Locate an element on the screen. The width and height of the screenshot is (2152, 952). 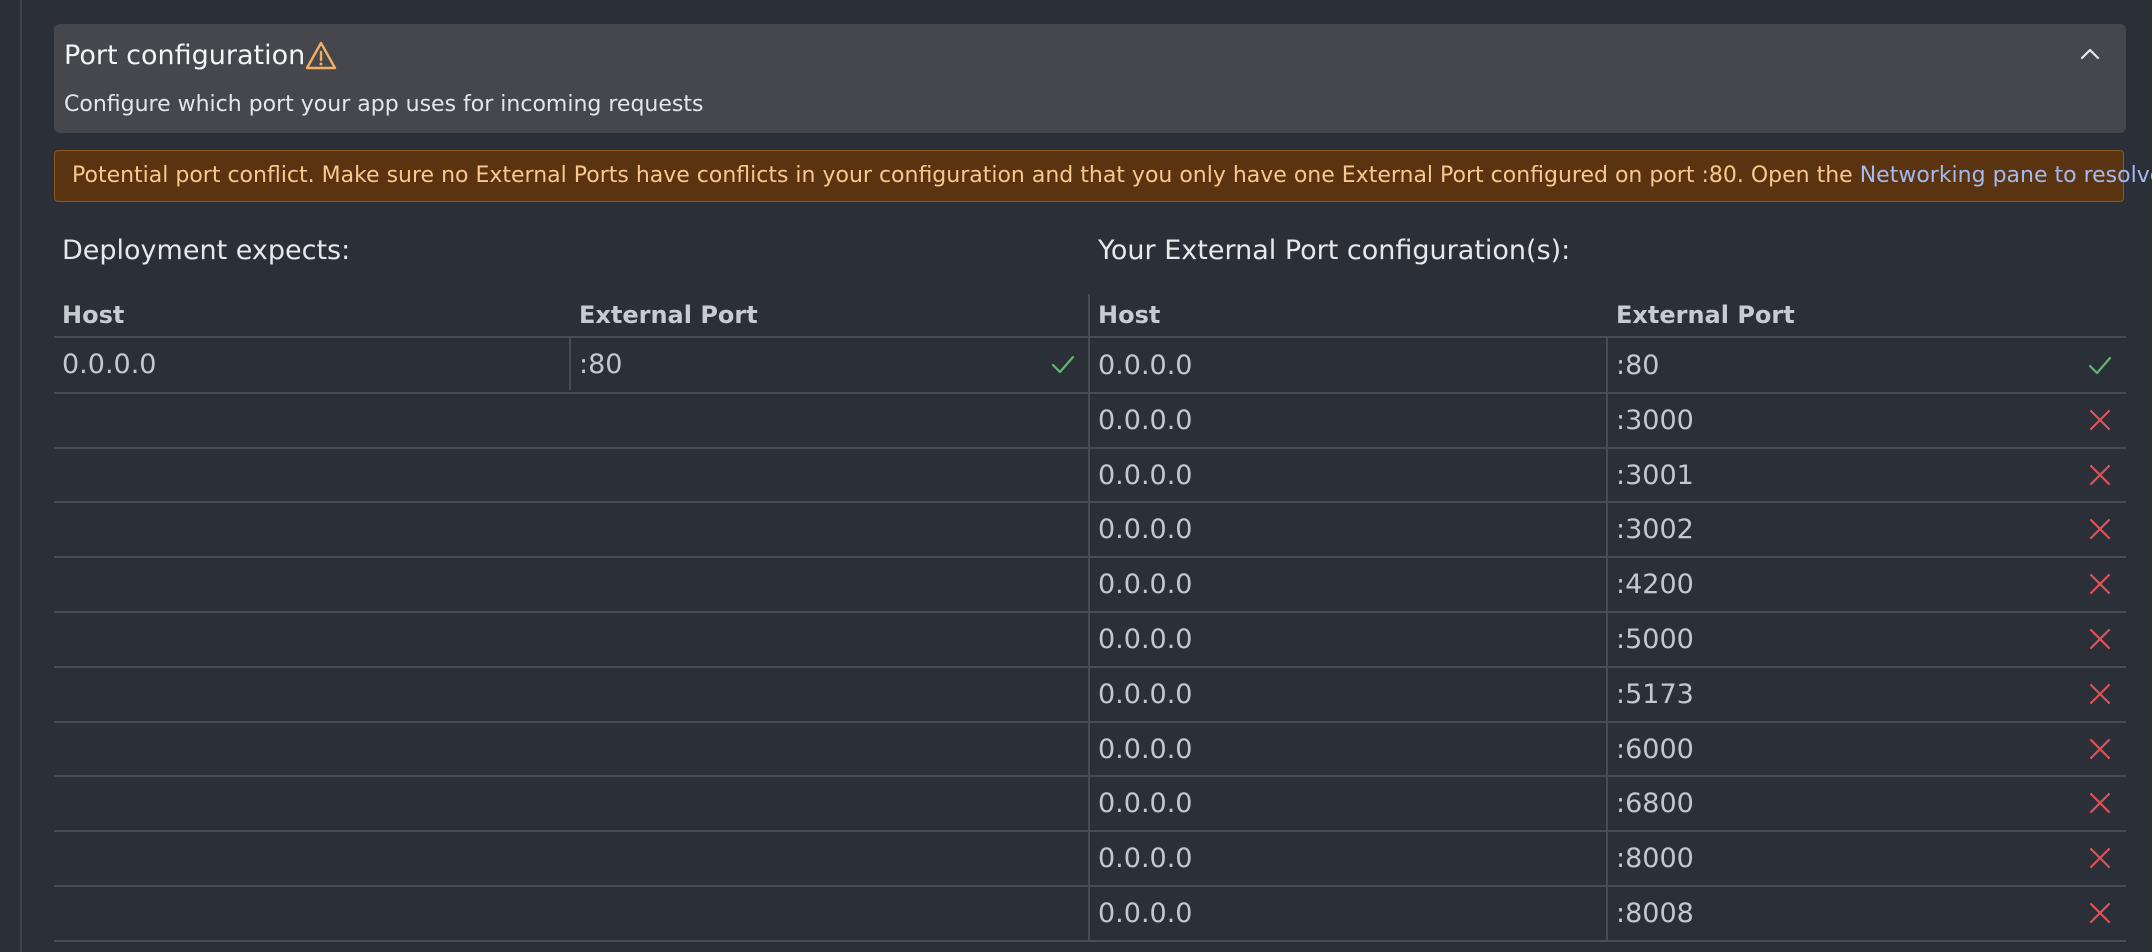
external-port-cell: :8008 is located at coordinates (1655, 913).